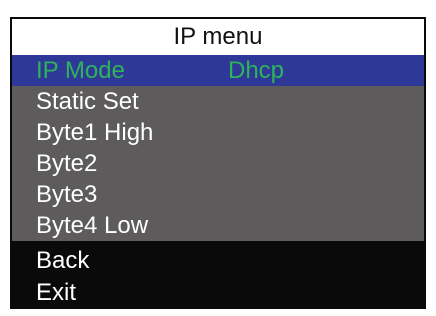  I want to click on menu-item-label: Byte4 Low, so click(92, 225).